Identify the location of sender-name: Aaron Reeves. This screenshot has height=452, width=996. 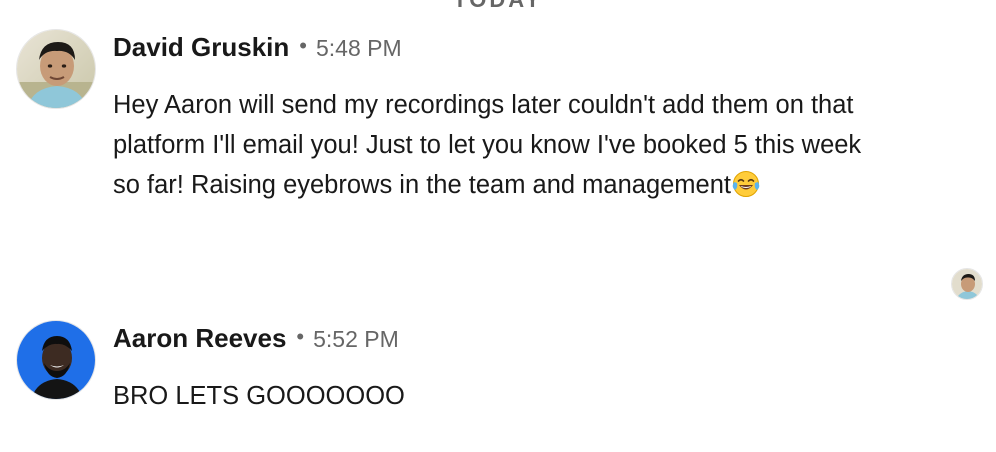
(199, 338).